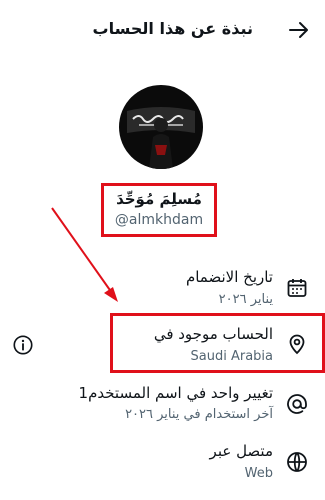 The width and height of the screenshot is (325, 500). What do you see at coordinates (245, 299) in the screenshot?
I see `joined-date: يناير ٢٠٢٦` at bounding box center [245, 299].